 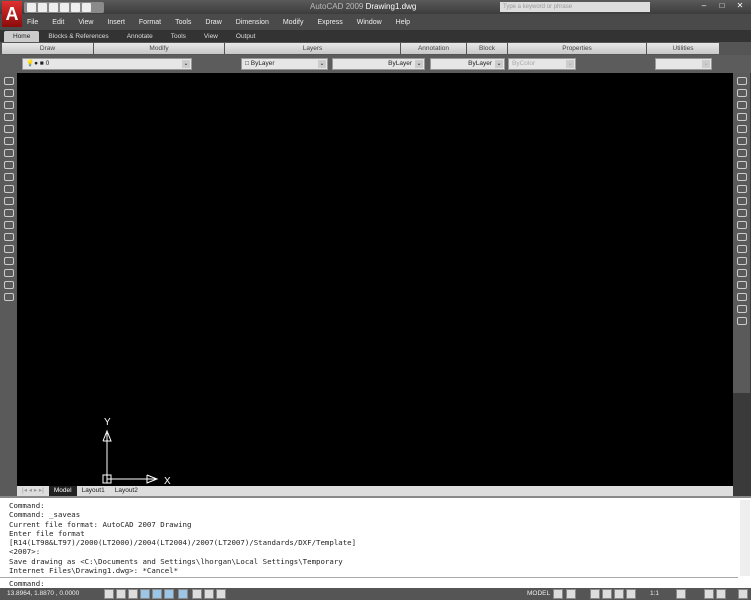 What do you see at coordinates (8, 213) in the screenshot?
I see `insert-block-icon` at bounding box center [8, 213].